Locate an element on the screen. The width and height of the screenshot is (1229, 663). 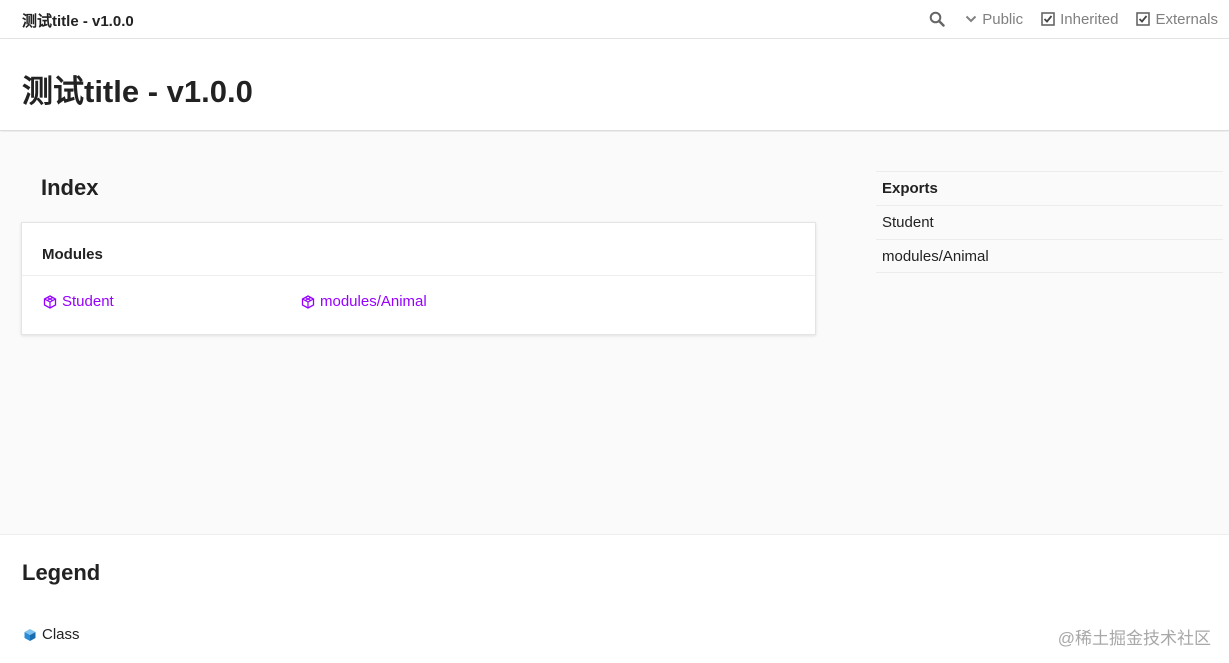
filter-label-public: Public is located at coordinates (1003, 19).